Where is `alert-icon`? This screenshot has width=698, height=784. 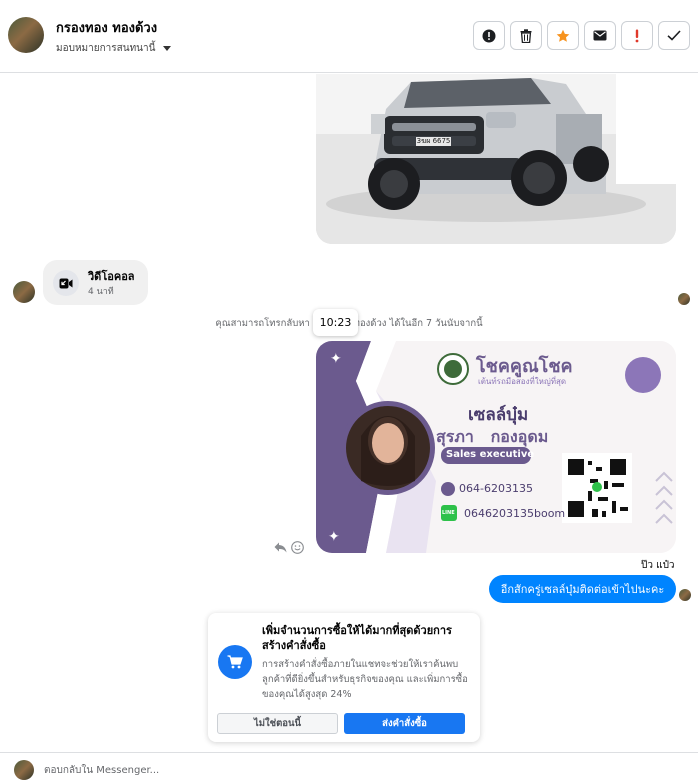 alert-icon is located at coordinates (637, 35).